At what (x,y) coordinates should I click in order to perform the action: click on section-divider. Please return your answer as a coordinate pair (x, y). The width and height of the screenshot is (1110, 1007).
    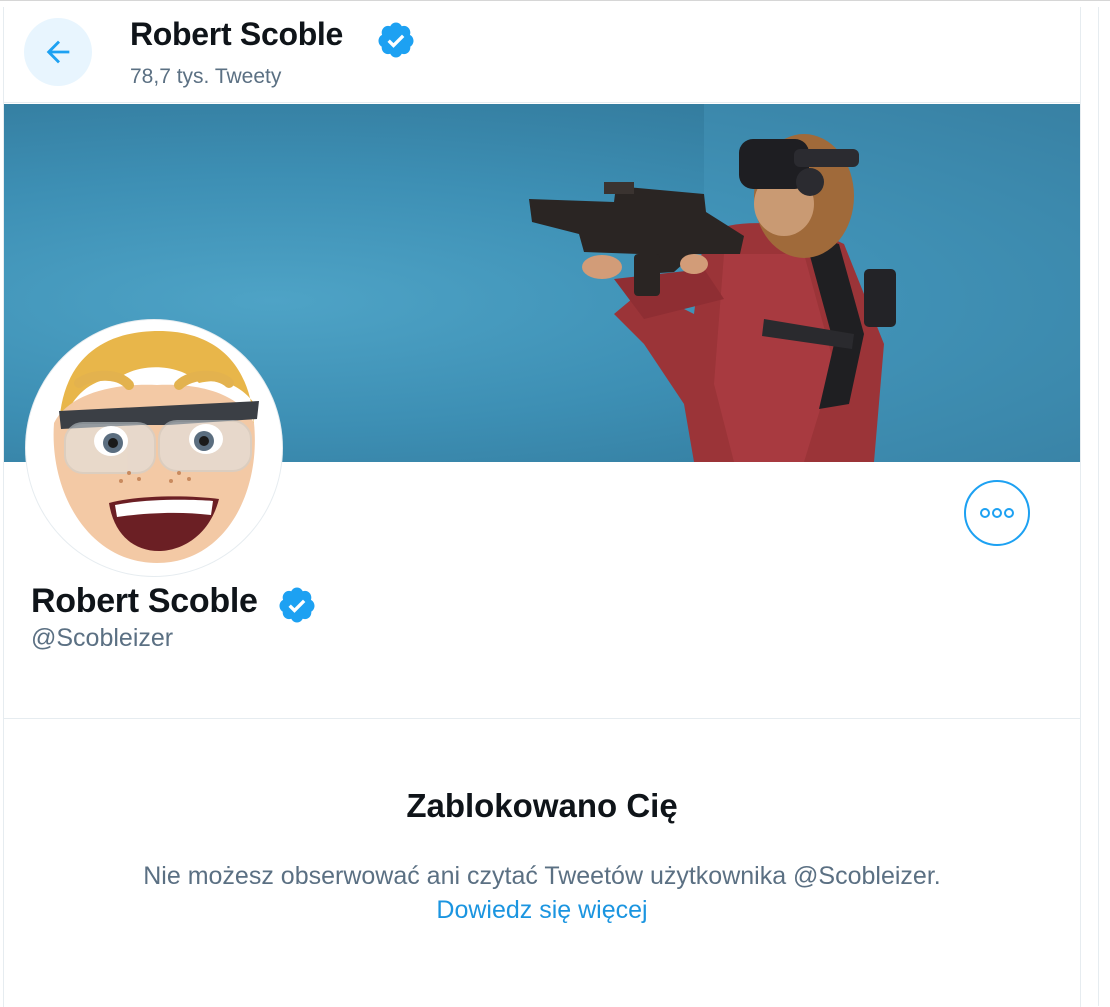
    Looking at the image, I should click on (542, 718).